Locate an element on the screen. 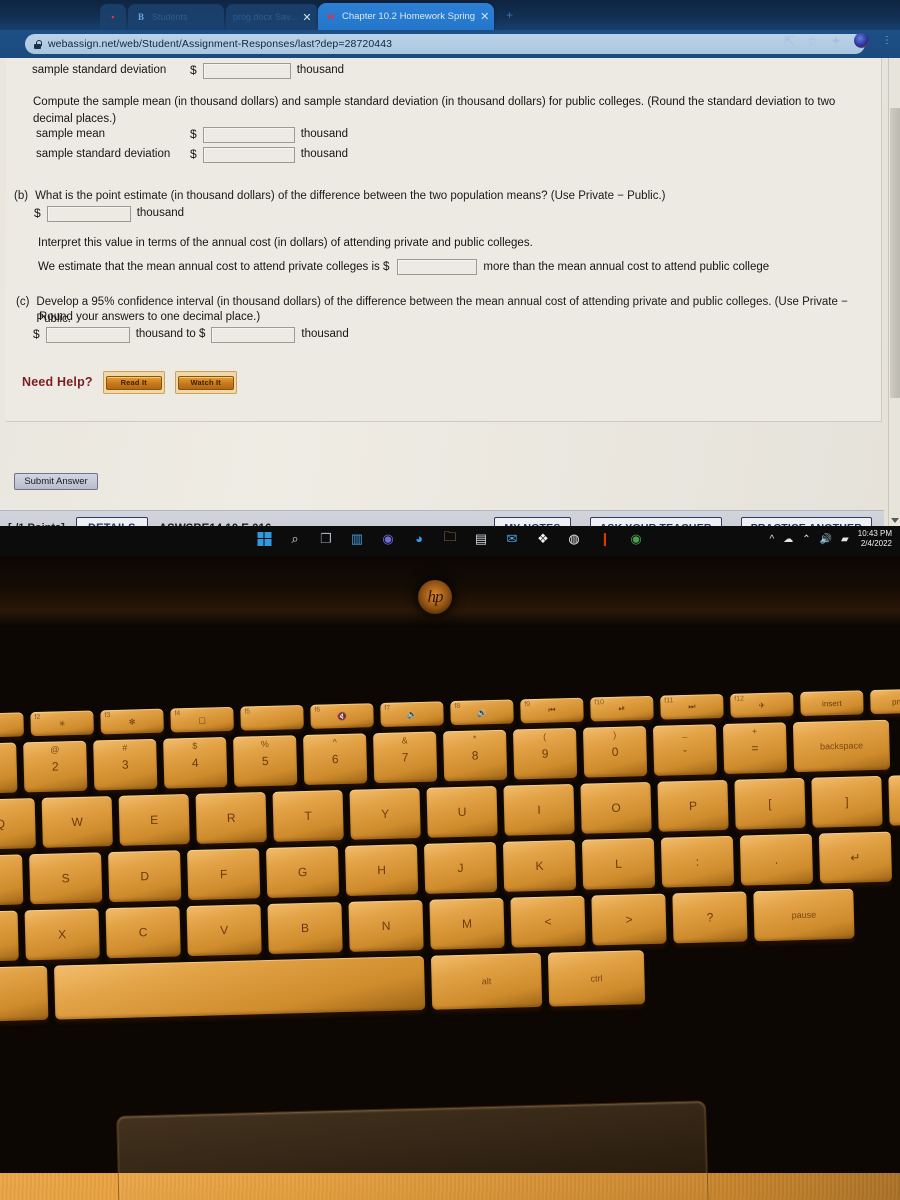  key-fn-6: f6 🔇 is located at coordinates (342, 716).